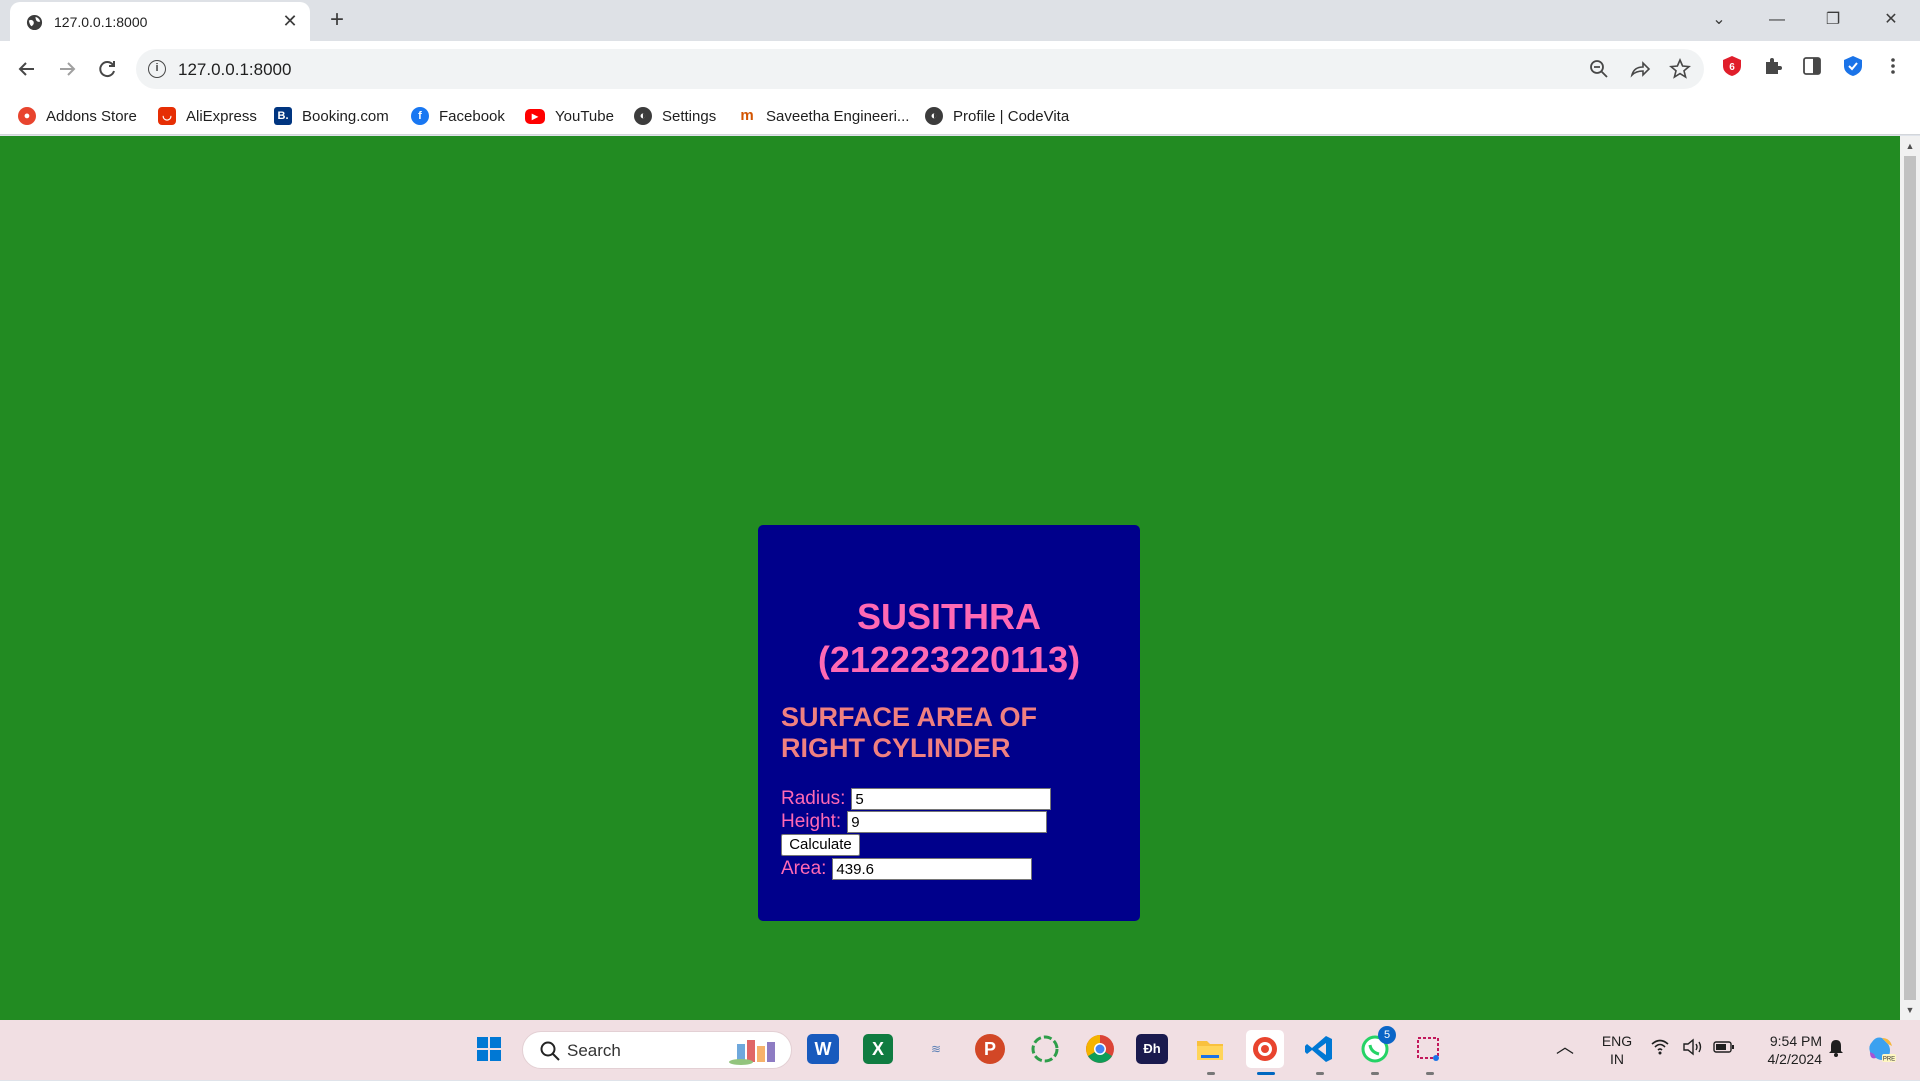 This screenshot has width=1920, height=1081. What do you see at coordinates (1786, 1050) in the screenshot?
I see `clock: 9:54 PM 4/2/2024` at bounding box center [1786, 1050].